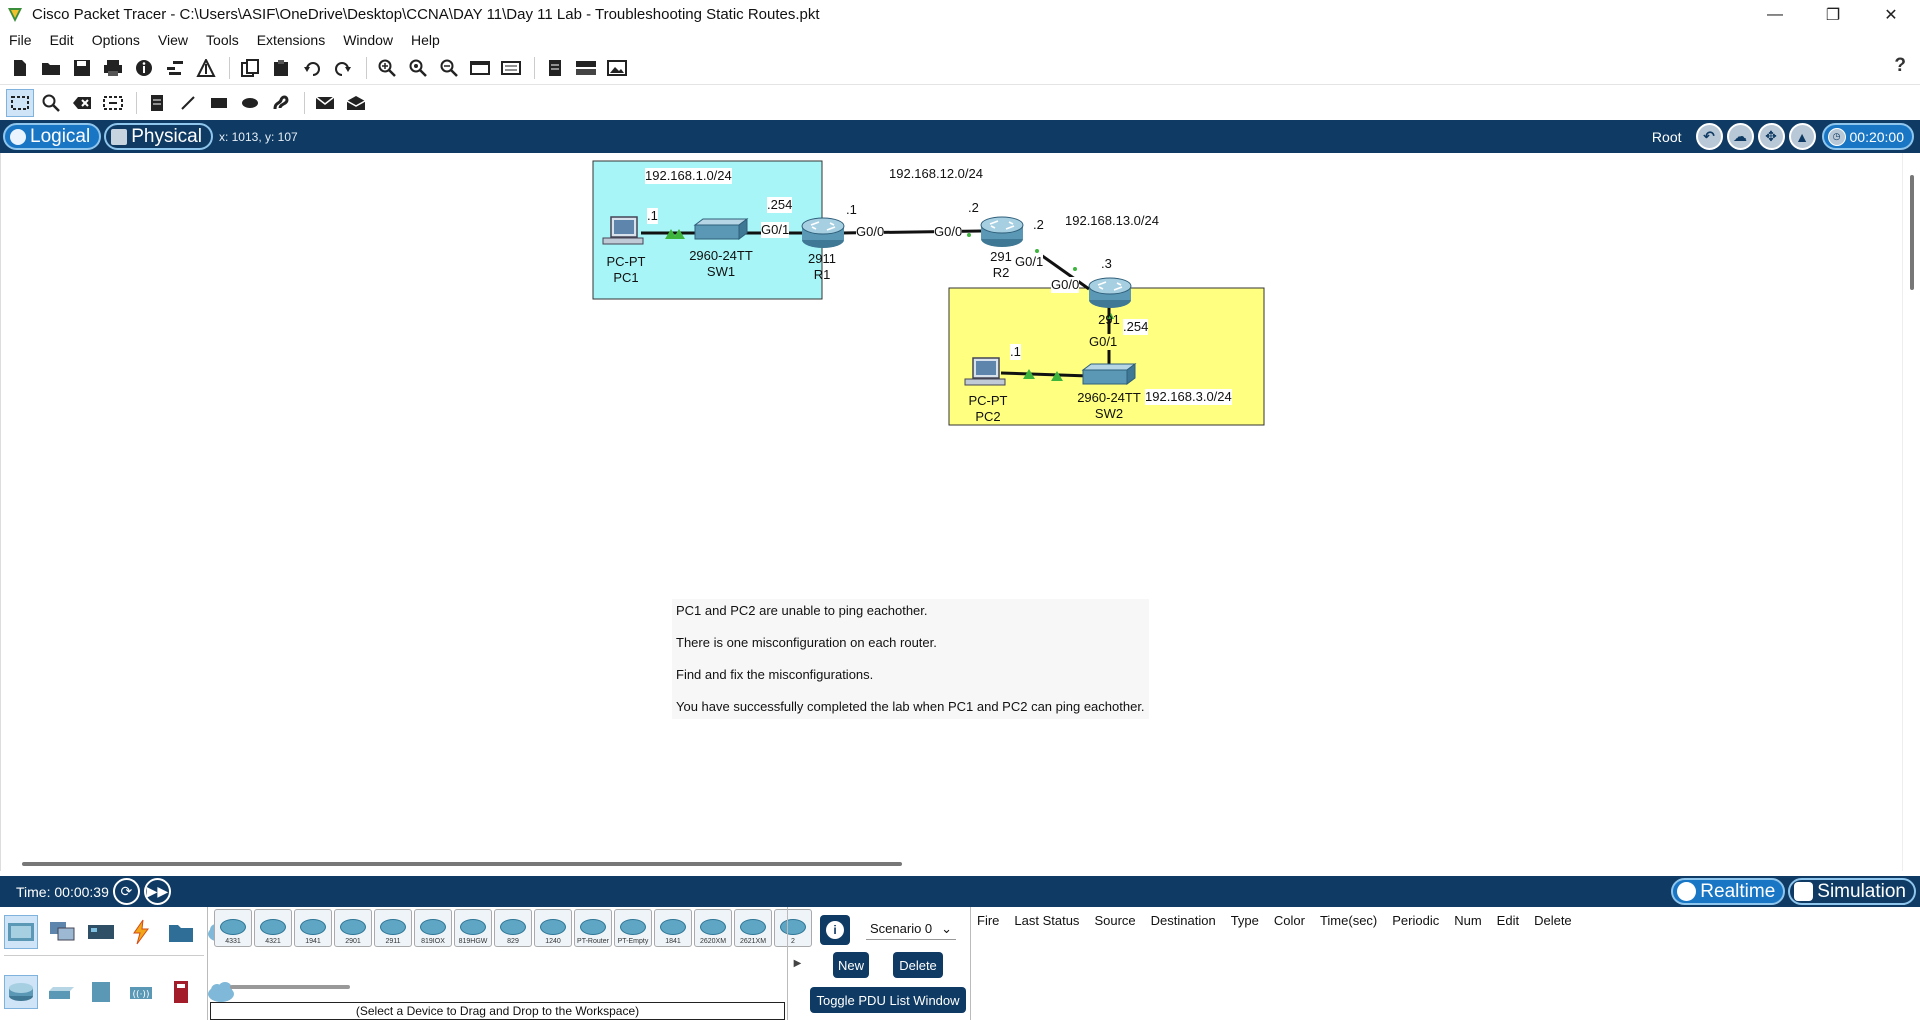 Image resolution: width=1920 pixels, height=1020 pixels. I want to click on menu-extensions: Extensions, so click(291, 40).